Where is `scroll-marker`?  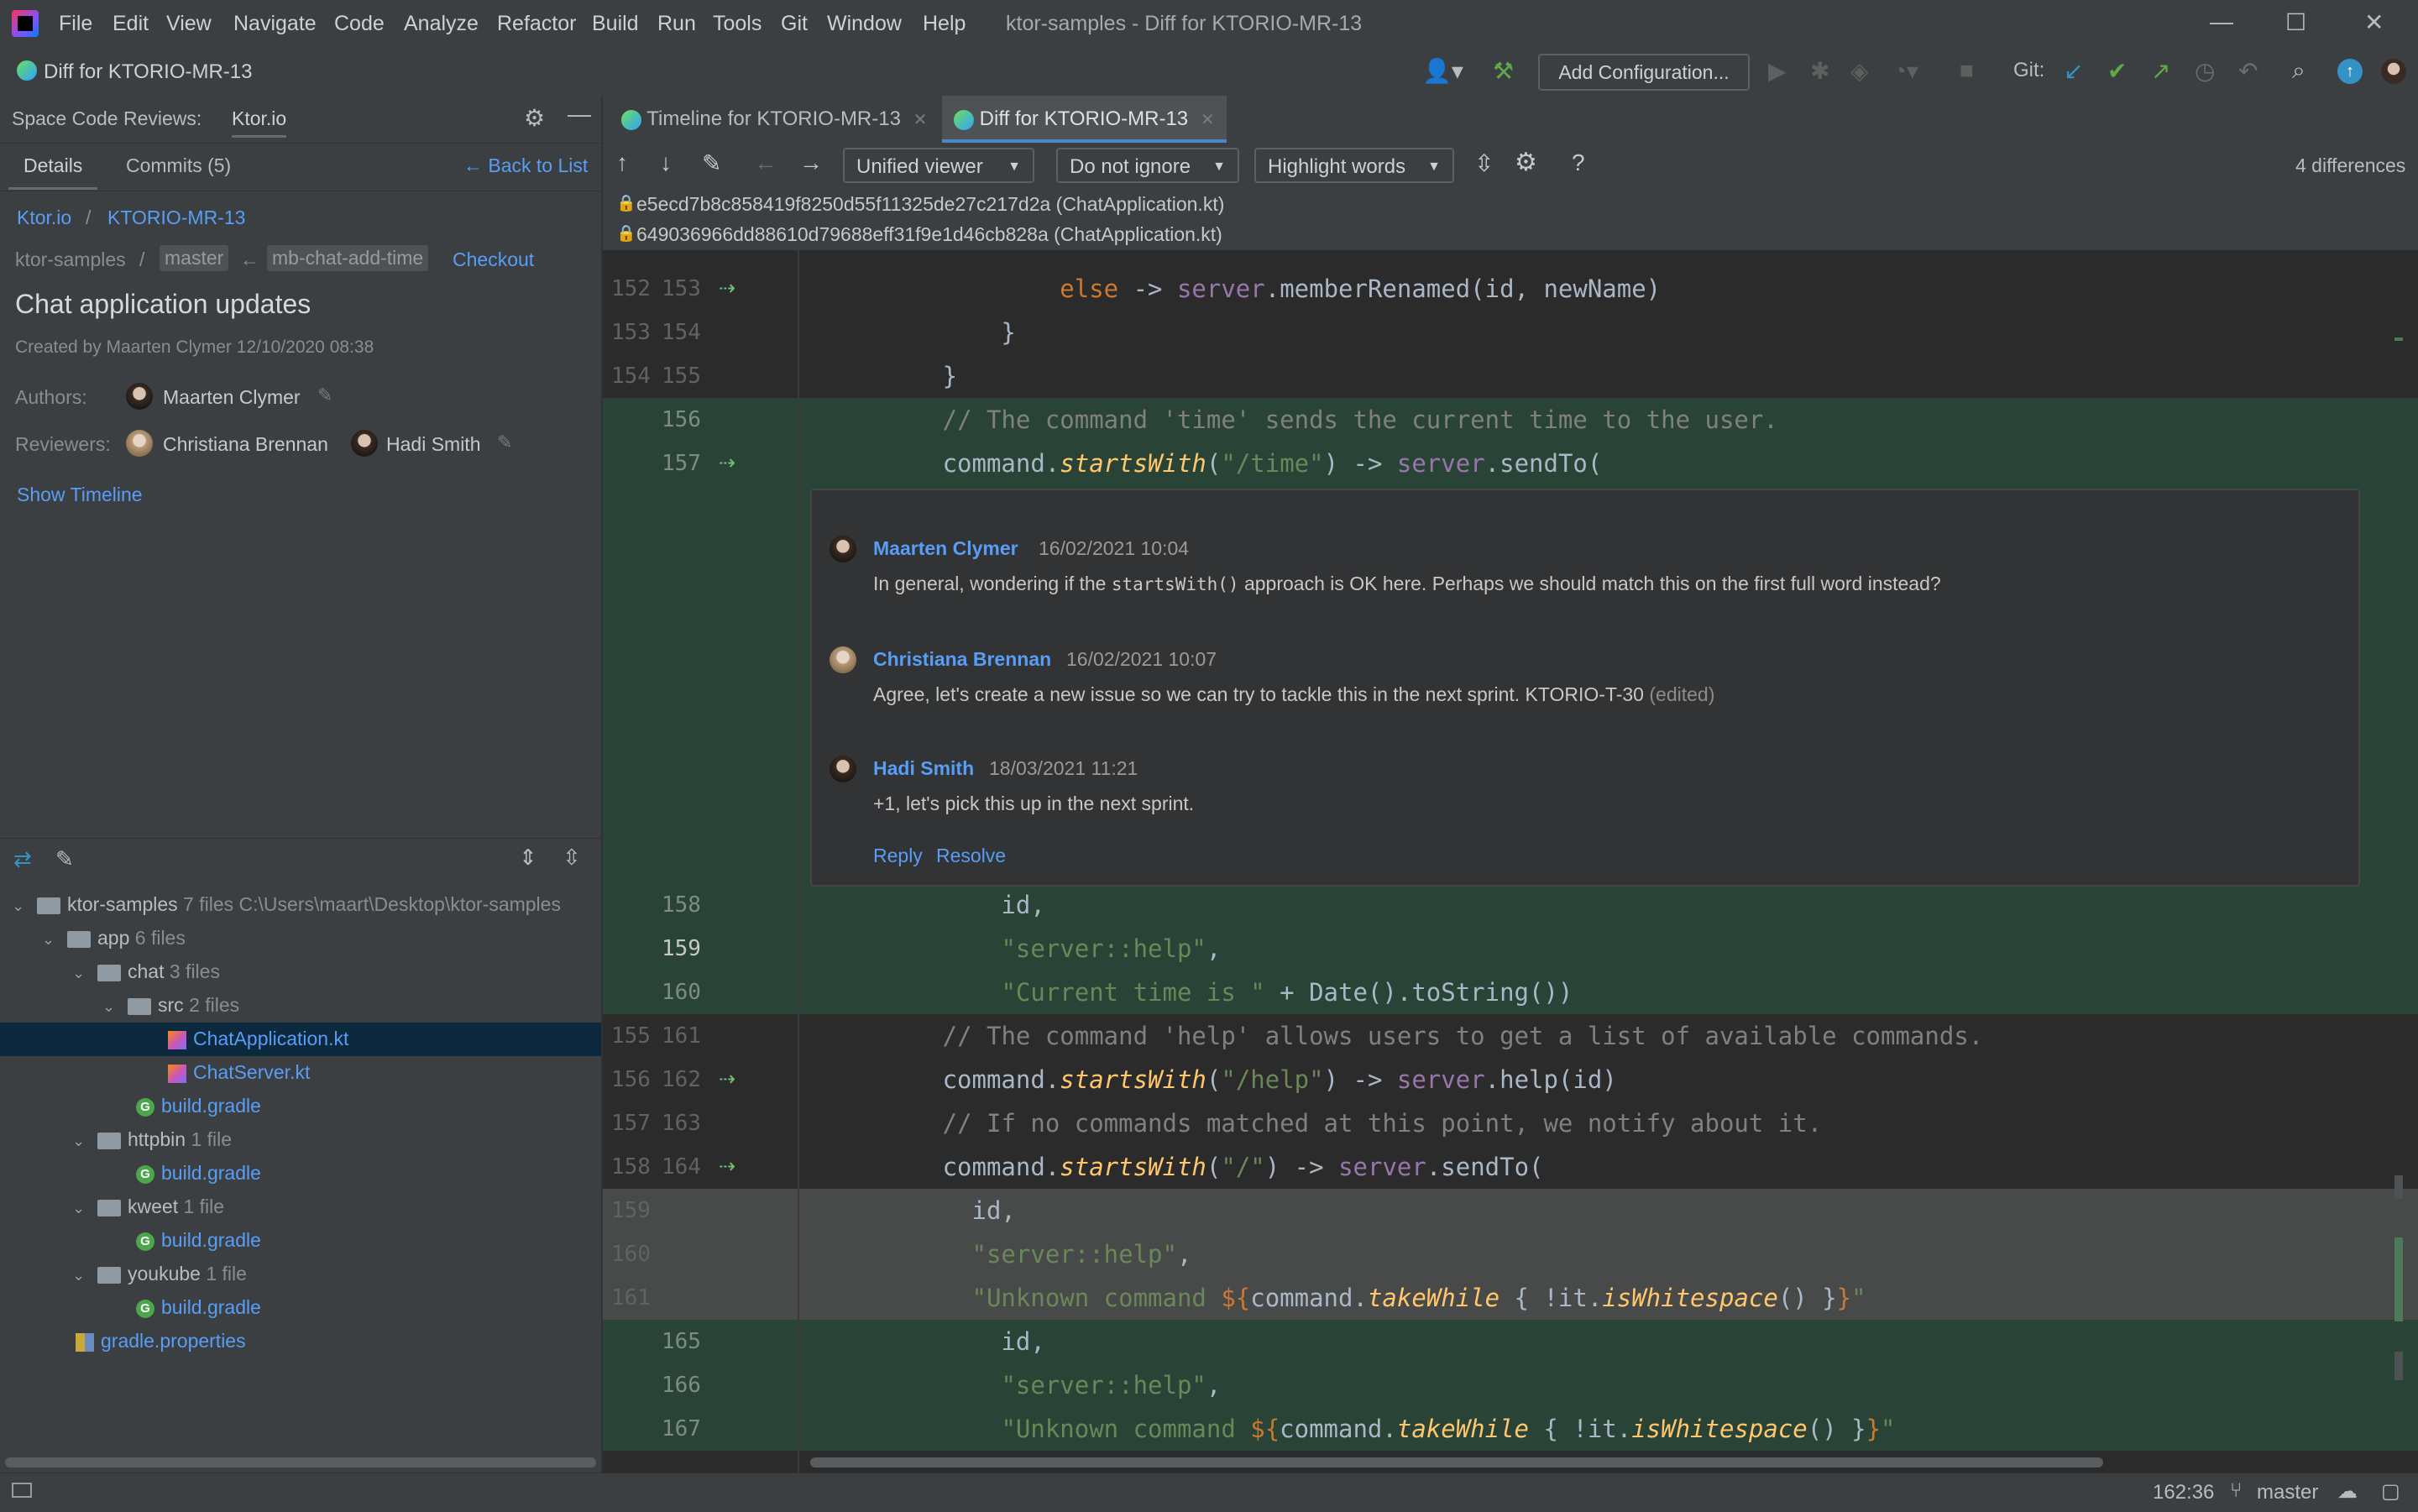
scroll-marker is located at coordinates (2398, 1279).